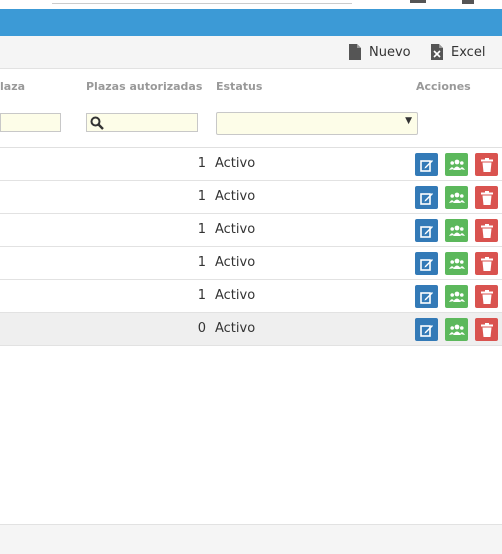 The width and height of the screenshot is (502, 554). I want to click on column-header-plazas-autorizadas: Plazas autorizadas, so click(144, 86).